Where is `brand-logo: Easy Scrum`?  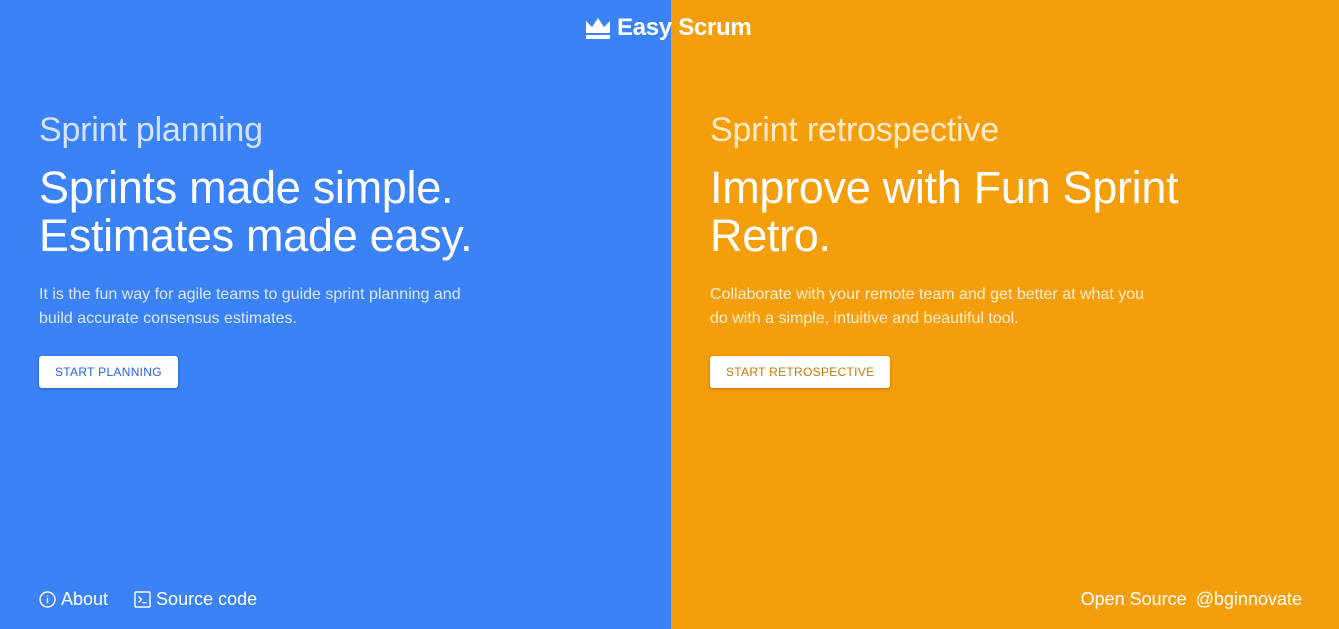 brand-logo: Easy Scrum is located at coordinates (668, 28).